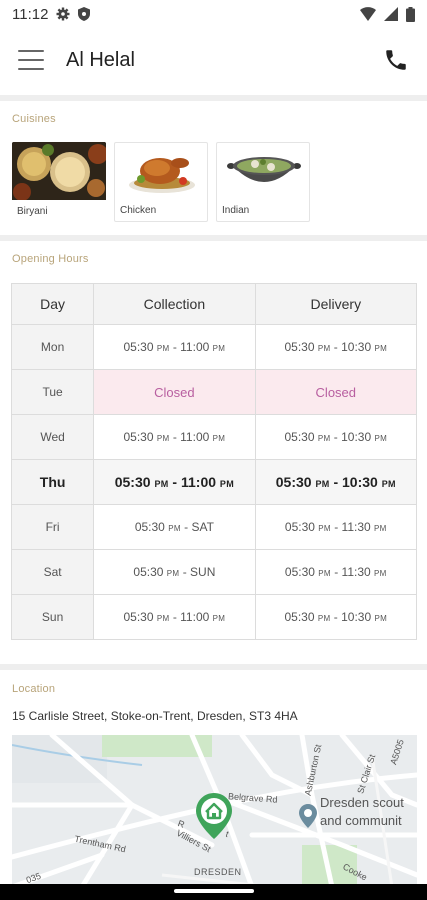  Describe the element at coordinates (263, 172) in the screenshot. I see `curry-bowl-image` at that location.